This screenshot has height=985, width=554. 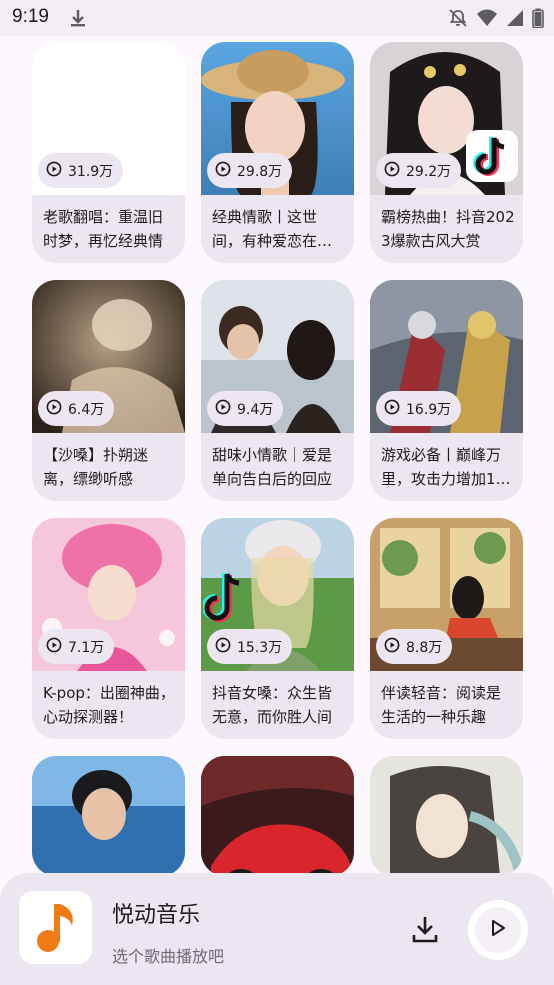 What do you see at coordinates (86, 647) in the screenshot?
I see `play-count: 7.1万` at bounding box center [86, 647].